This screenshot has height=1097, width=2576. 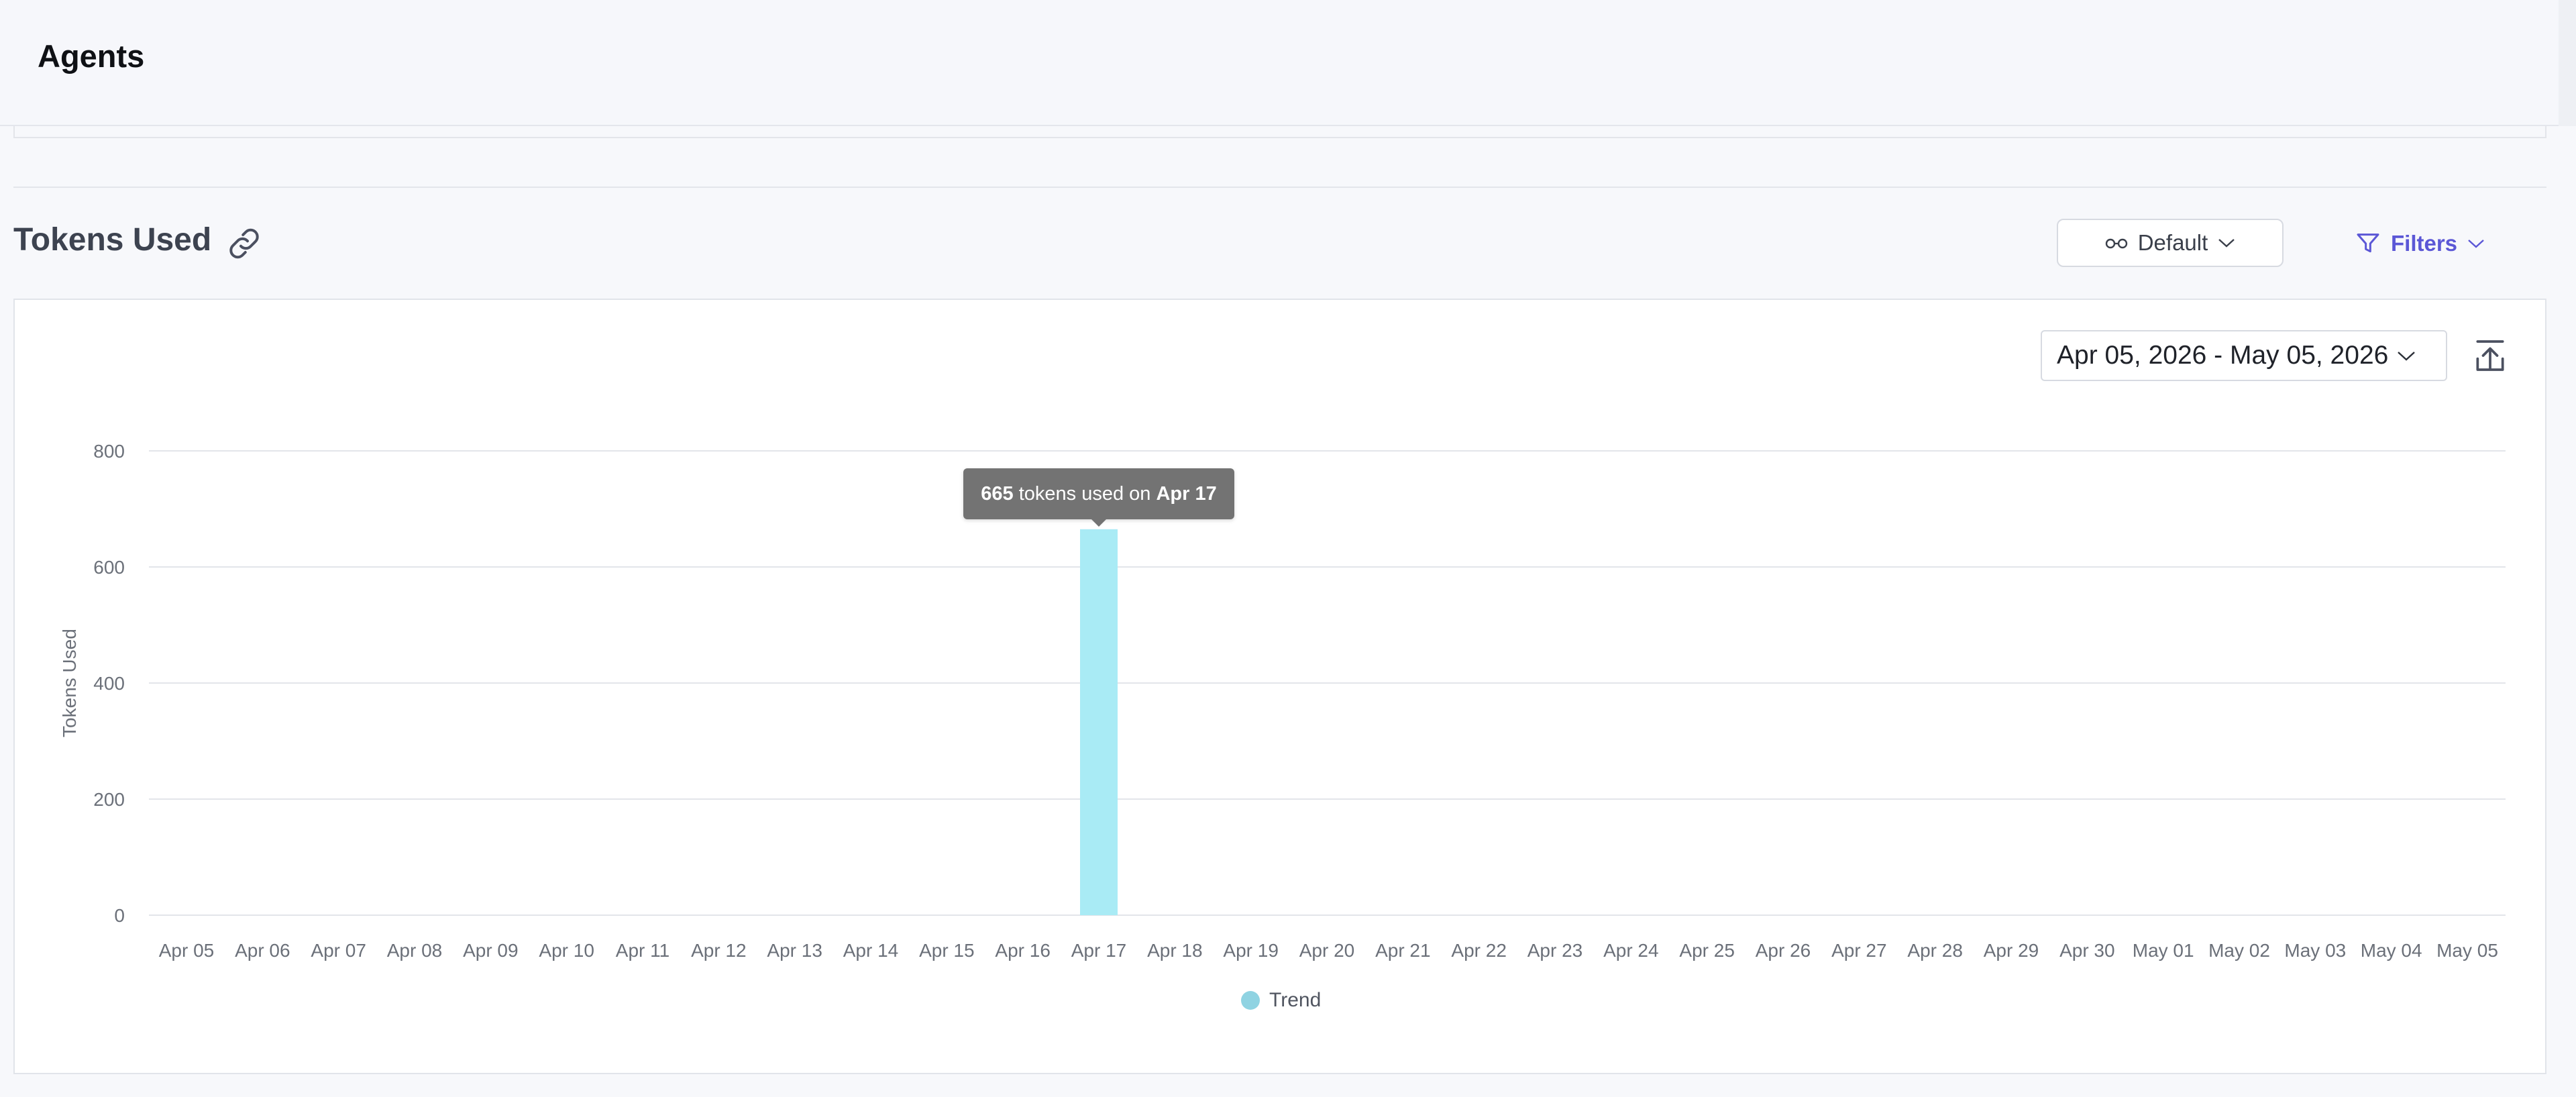 What do you see at coordinates (2239, 950) in the screenshot?
I see `x-tick-label: May 02` at bounding box center [2239, 950].